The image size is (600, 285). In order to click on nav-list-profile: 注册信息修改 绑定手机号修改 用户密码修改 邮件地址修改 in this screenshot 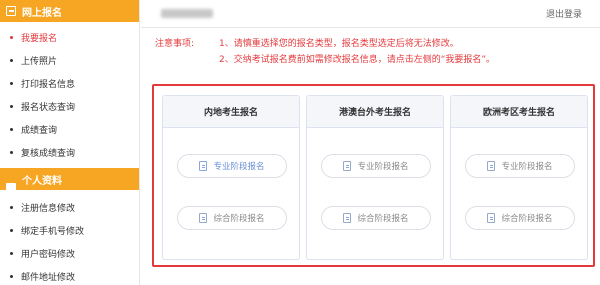, I will do `click(69, 237)`.